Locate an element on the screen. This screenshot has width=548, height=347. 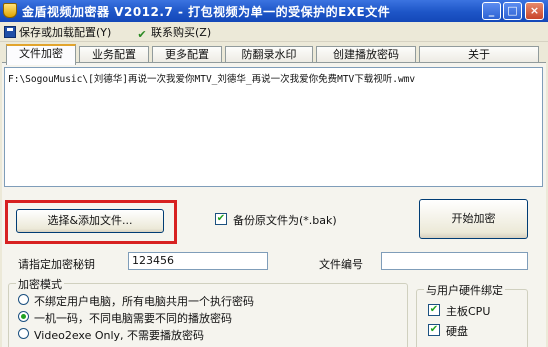
start-encrypt-button: 开始加密 is located at coordinates (473, 219).